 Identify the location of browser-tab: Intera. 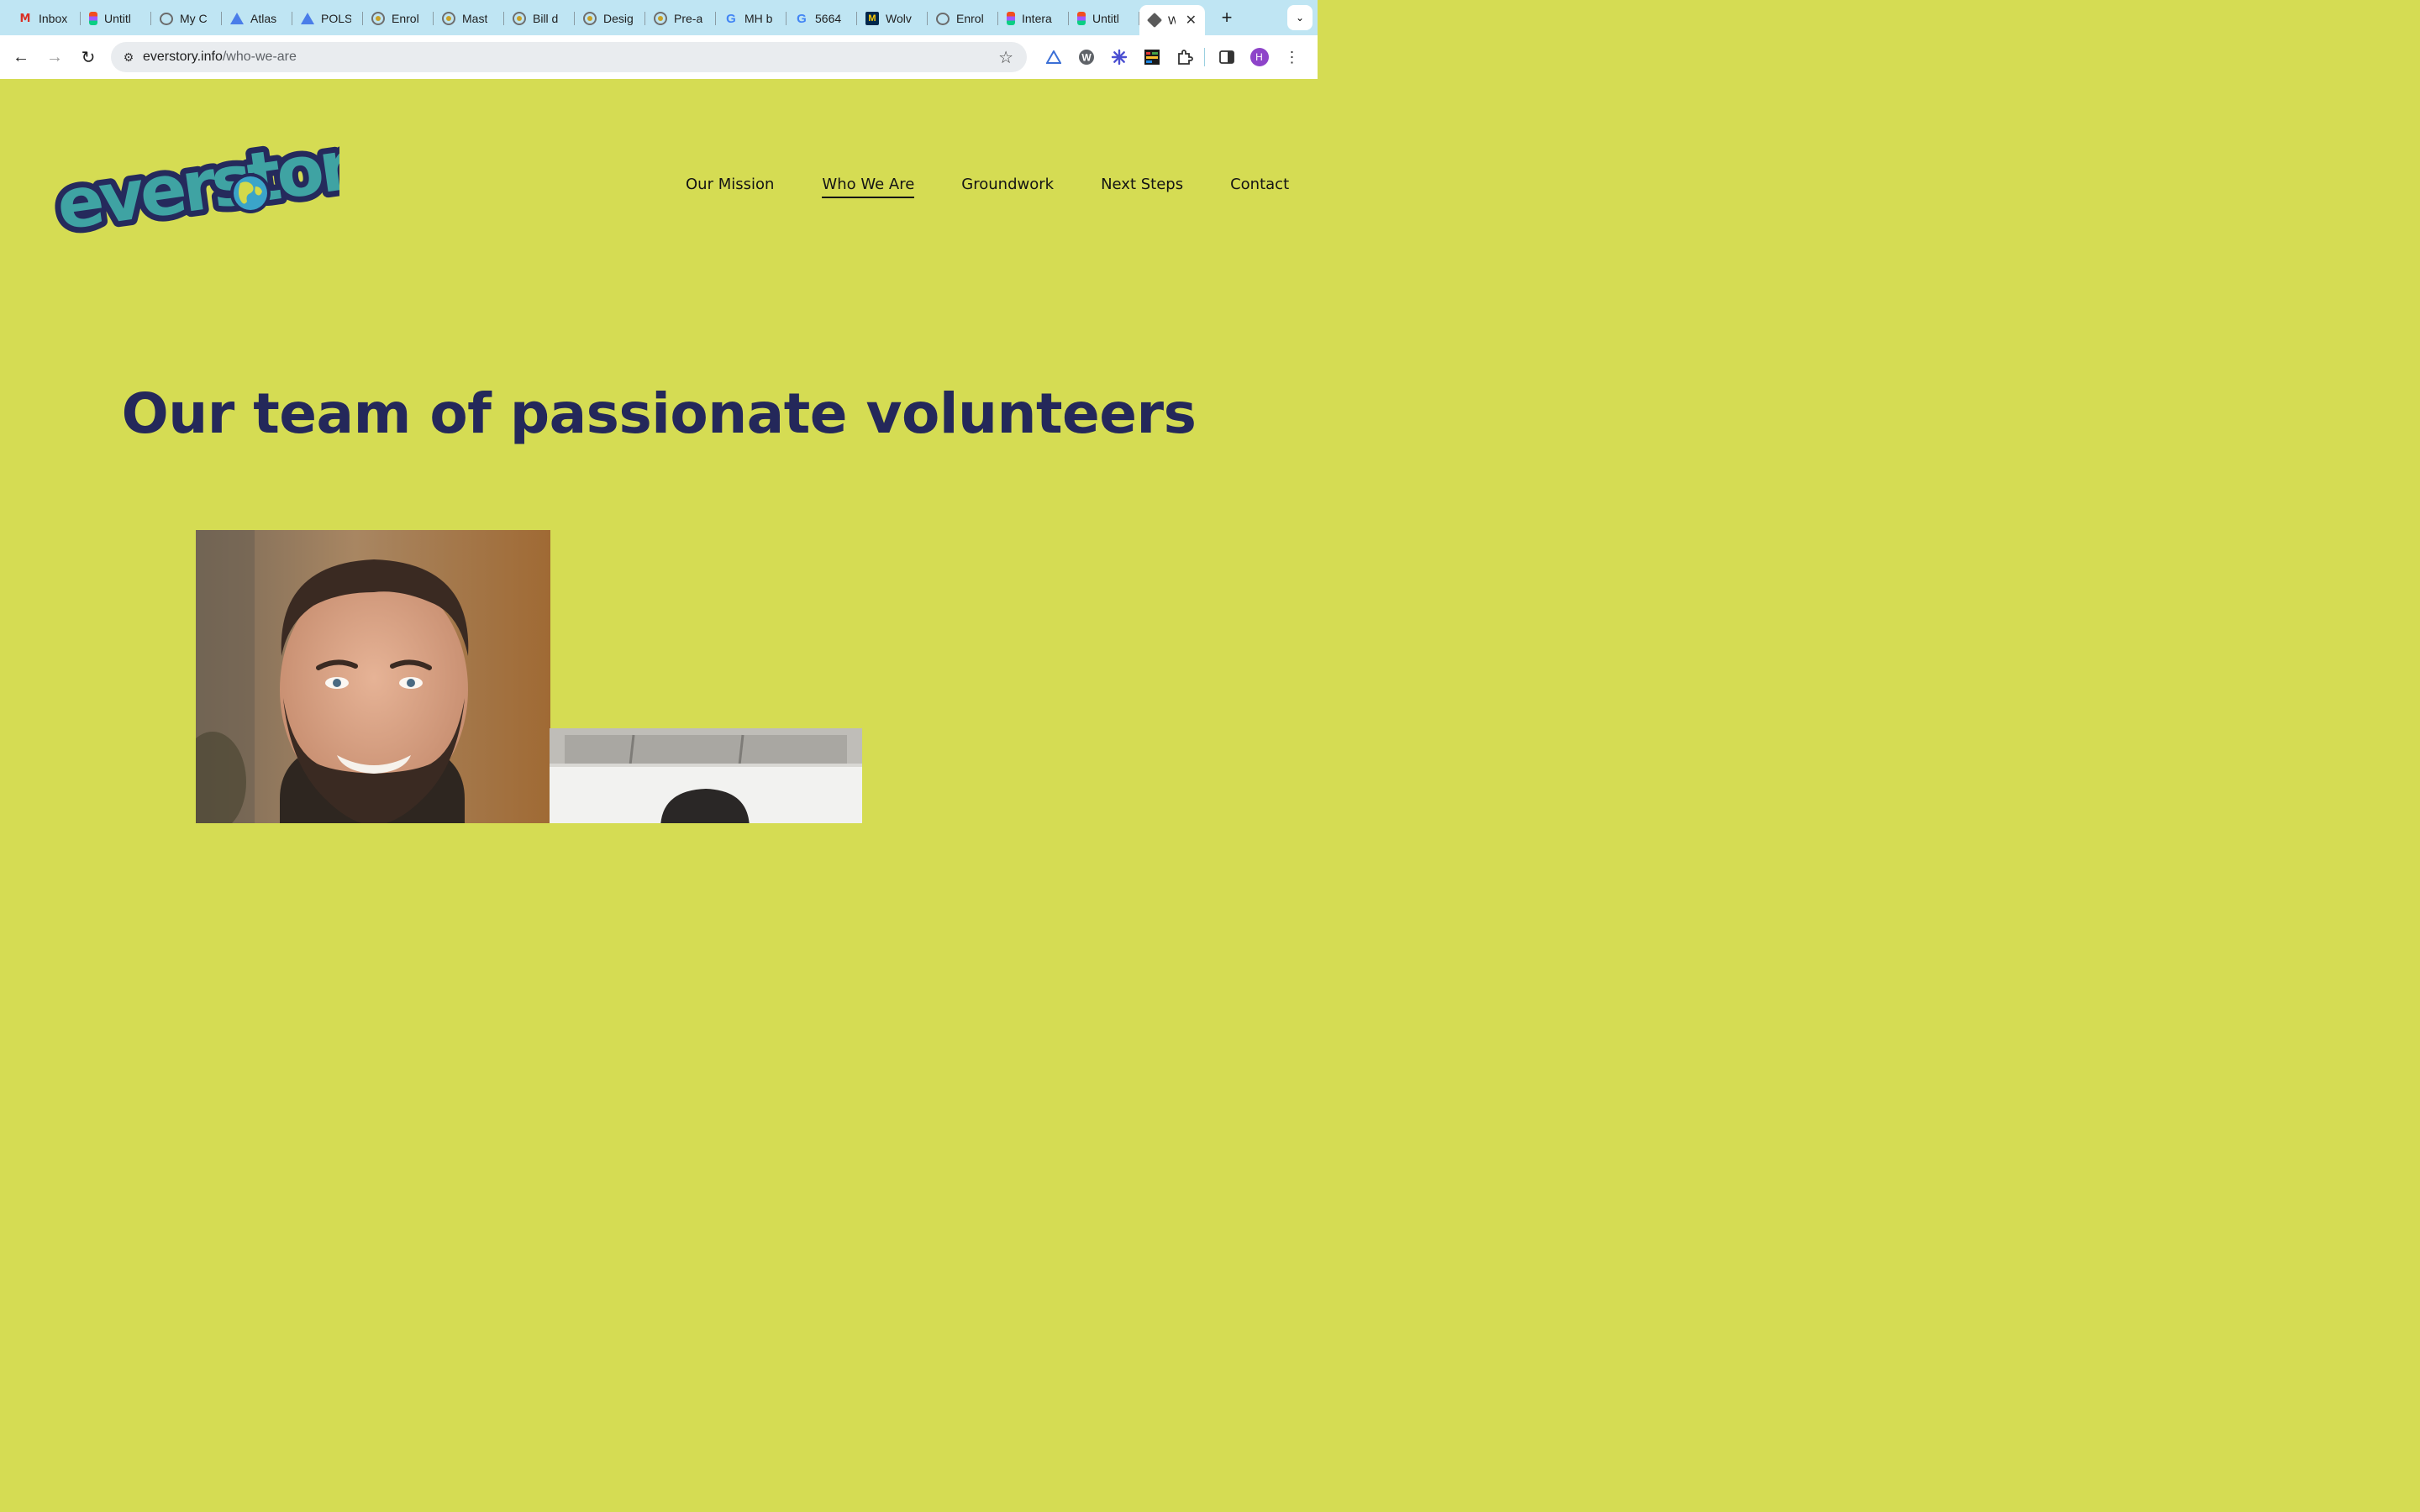
(1033, 18).